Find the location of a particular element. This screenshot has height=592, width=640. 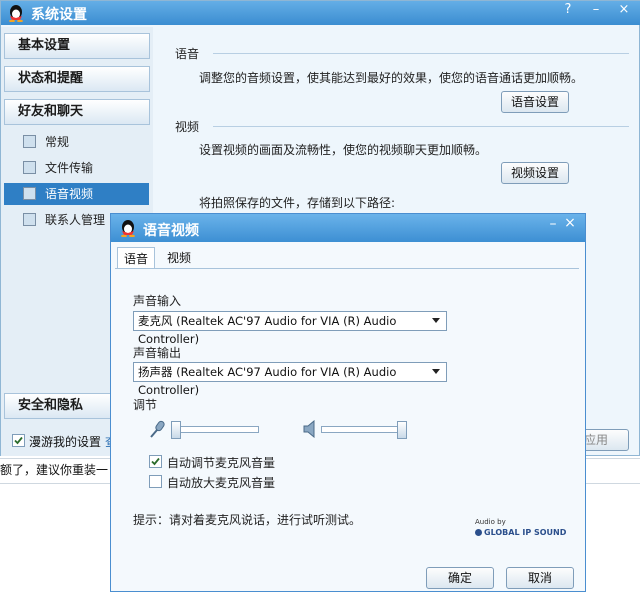

voice-section-description: 调整您的音频设置，使其能达到最好的效果，使您的语音通话更加顺畅。 is located at coordinates (391, 78).